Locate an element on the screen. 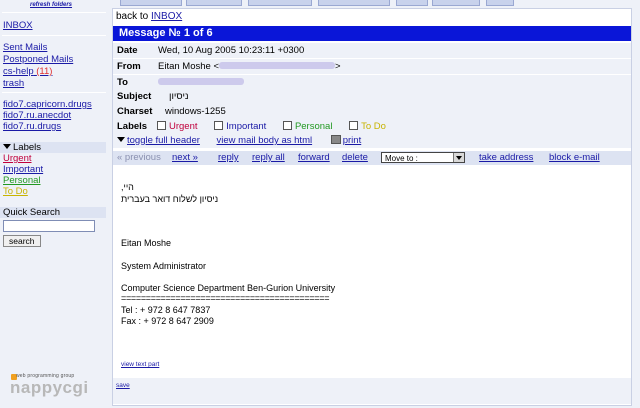  body-line: ניסיון לשלוח דואר בעברית is located at coordinates (170, 199).